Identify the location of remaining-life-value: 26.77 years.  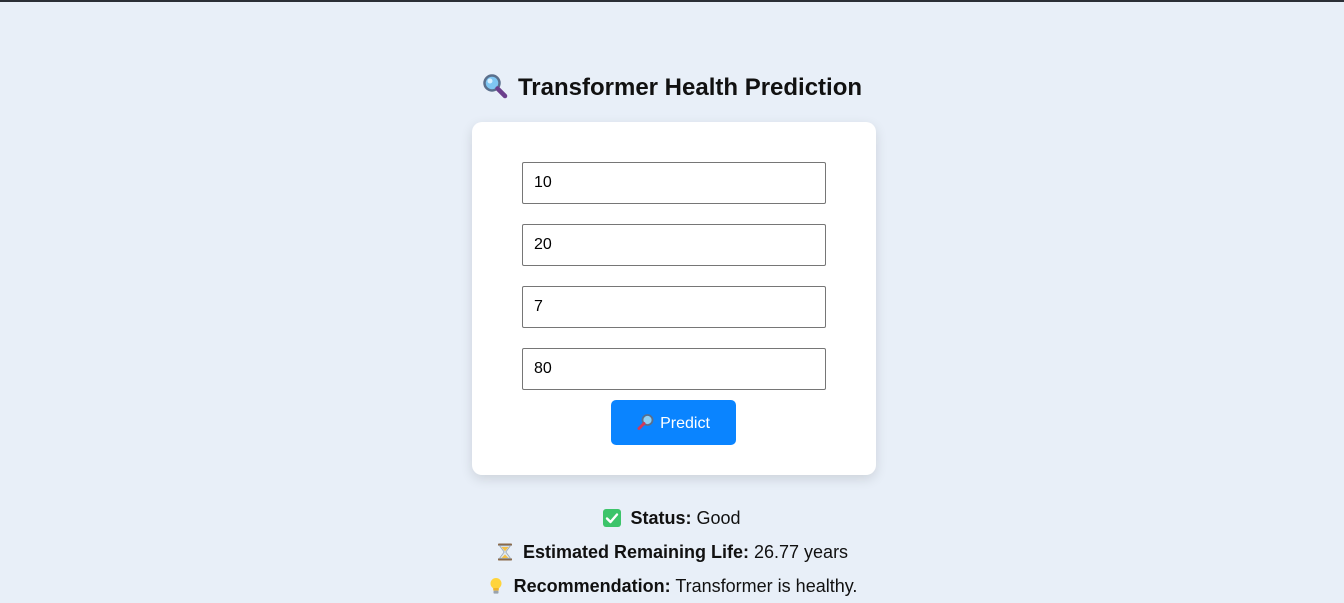
(801, 552).